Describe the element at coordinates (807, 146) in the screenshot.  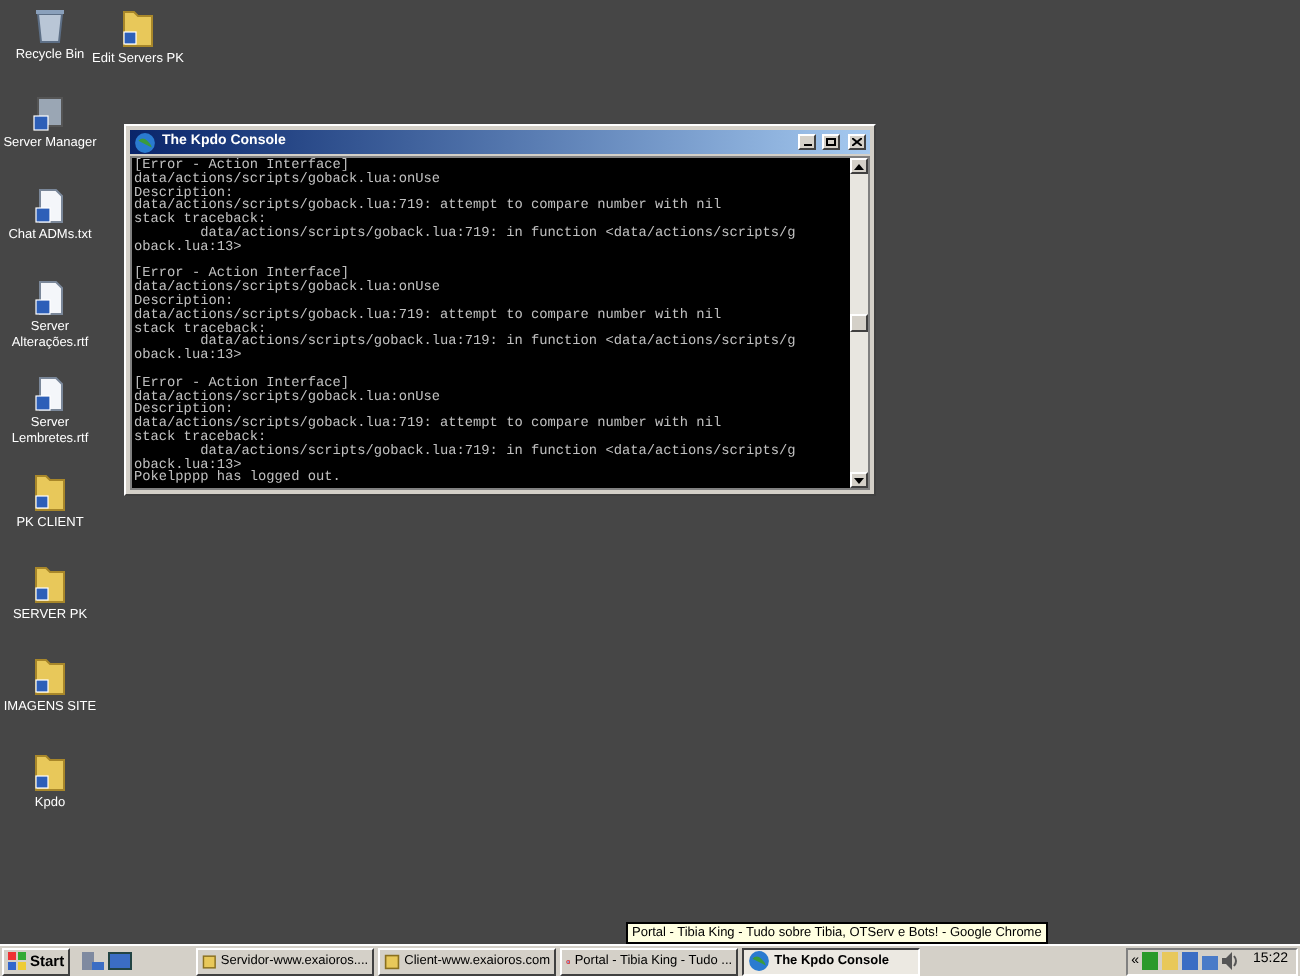
I see `minimize-icon` at that location.